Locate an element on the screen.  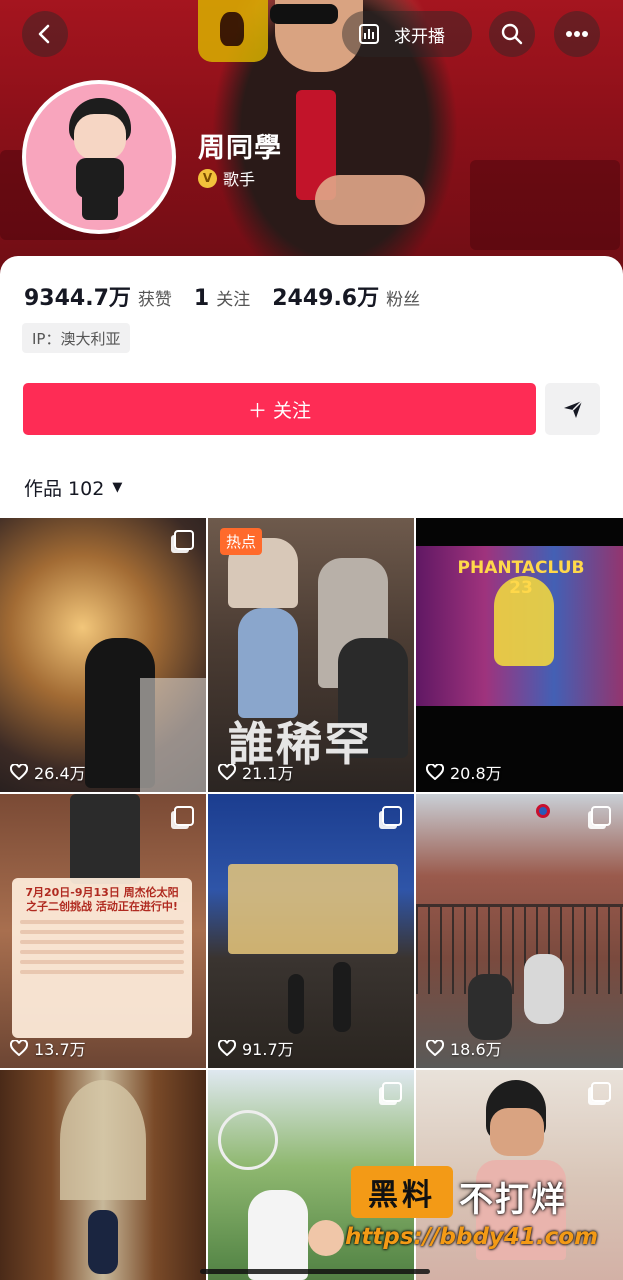
avatar-image is located at coordinates (99, 157).